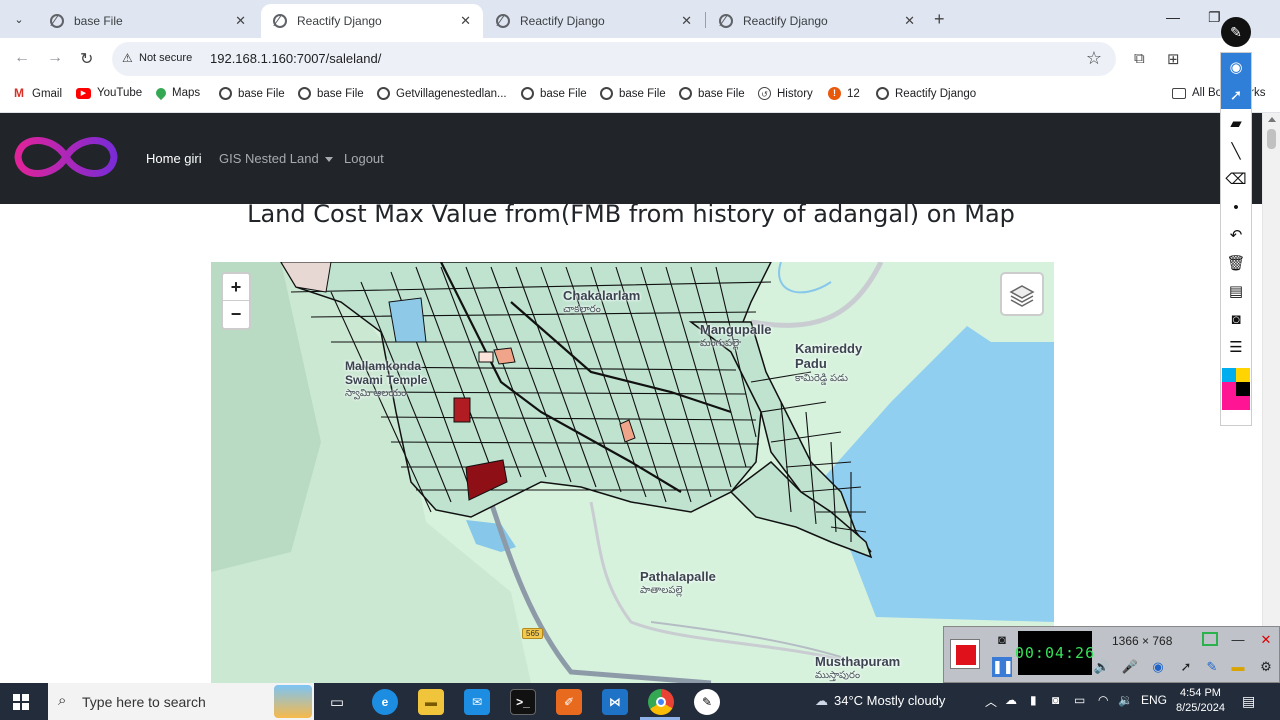 The image size is (1280, 720). I want to click on notification-icon: ▤, so click(1248, 701).